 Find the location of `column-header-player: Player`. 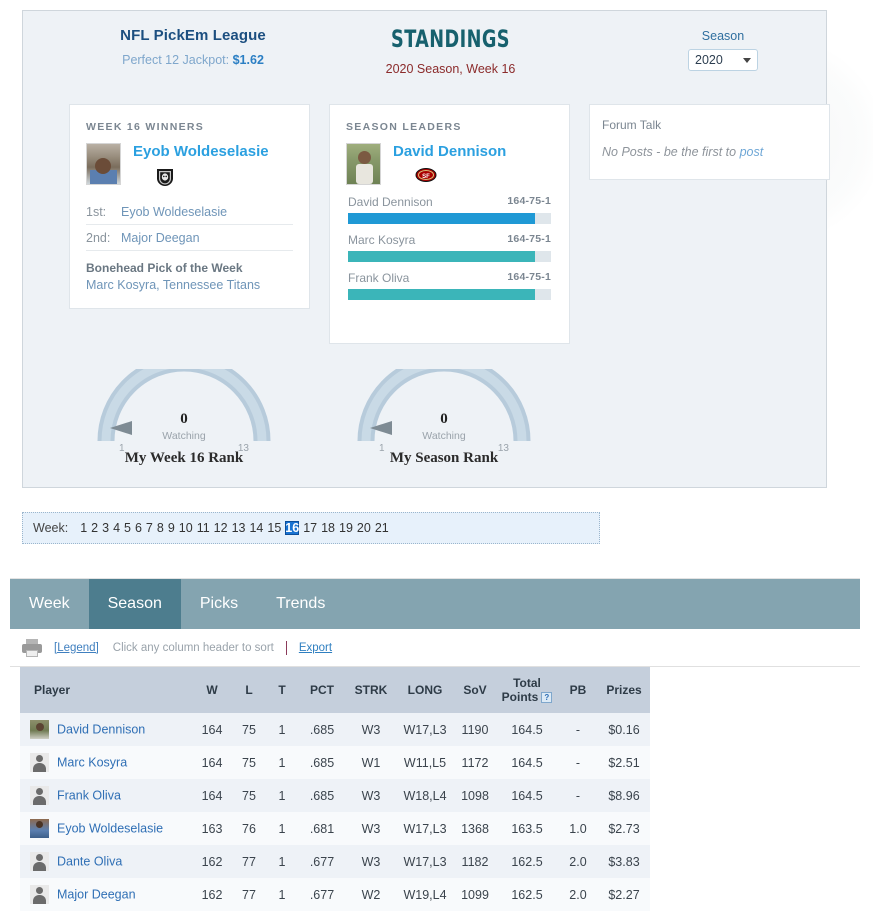

column-header-player: Player is located at coordinates (106, 690).